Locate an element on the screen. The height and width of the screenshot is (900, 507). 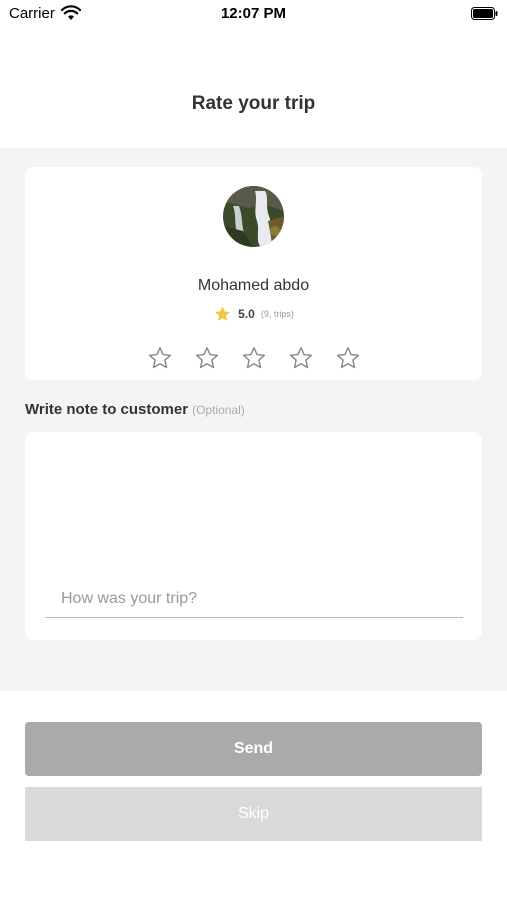
star-filled-icon is located at coordinates (223, 313).